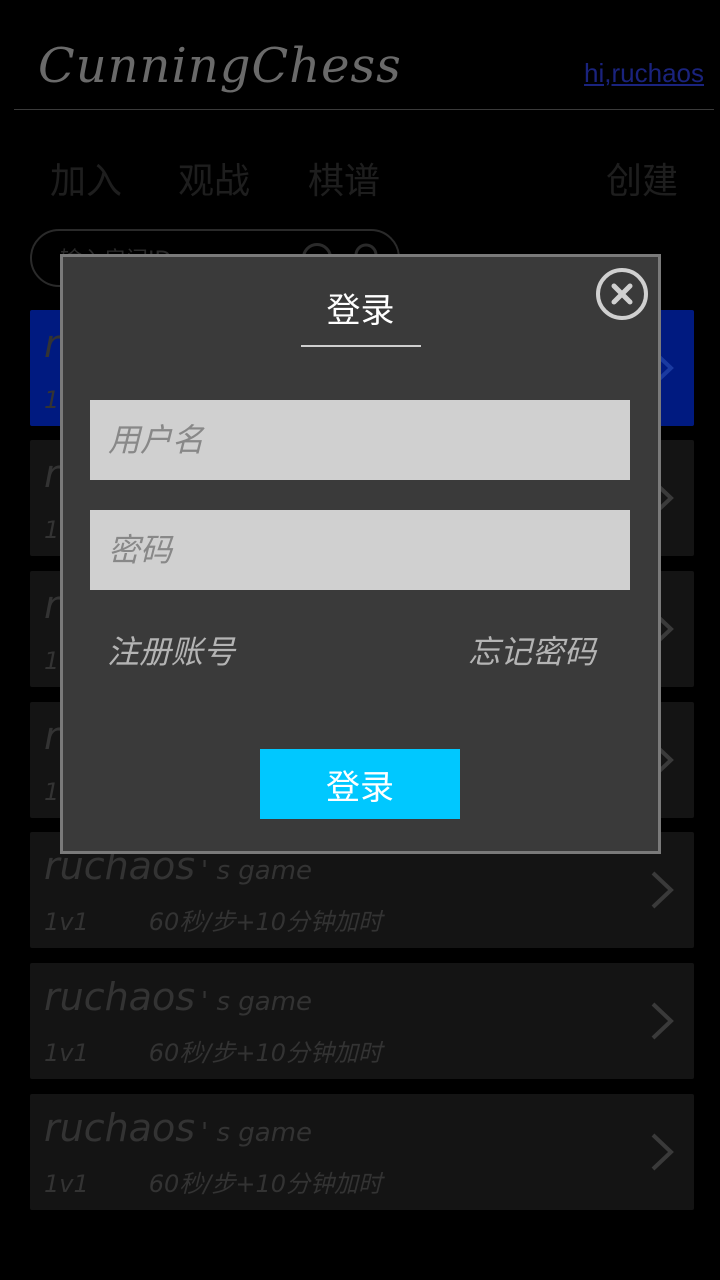 This screenshot has height=1280, width=720. Describe the element at coordinates (360, 311) in the screenshot. I see `modal-title: 登录` at that location.